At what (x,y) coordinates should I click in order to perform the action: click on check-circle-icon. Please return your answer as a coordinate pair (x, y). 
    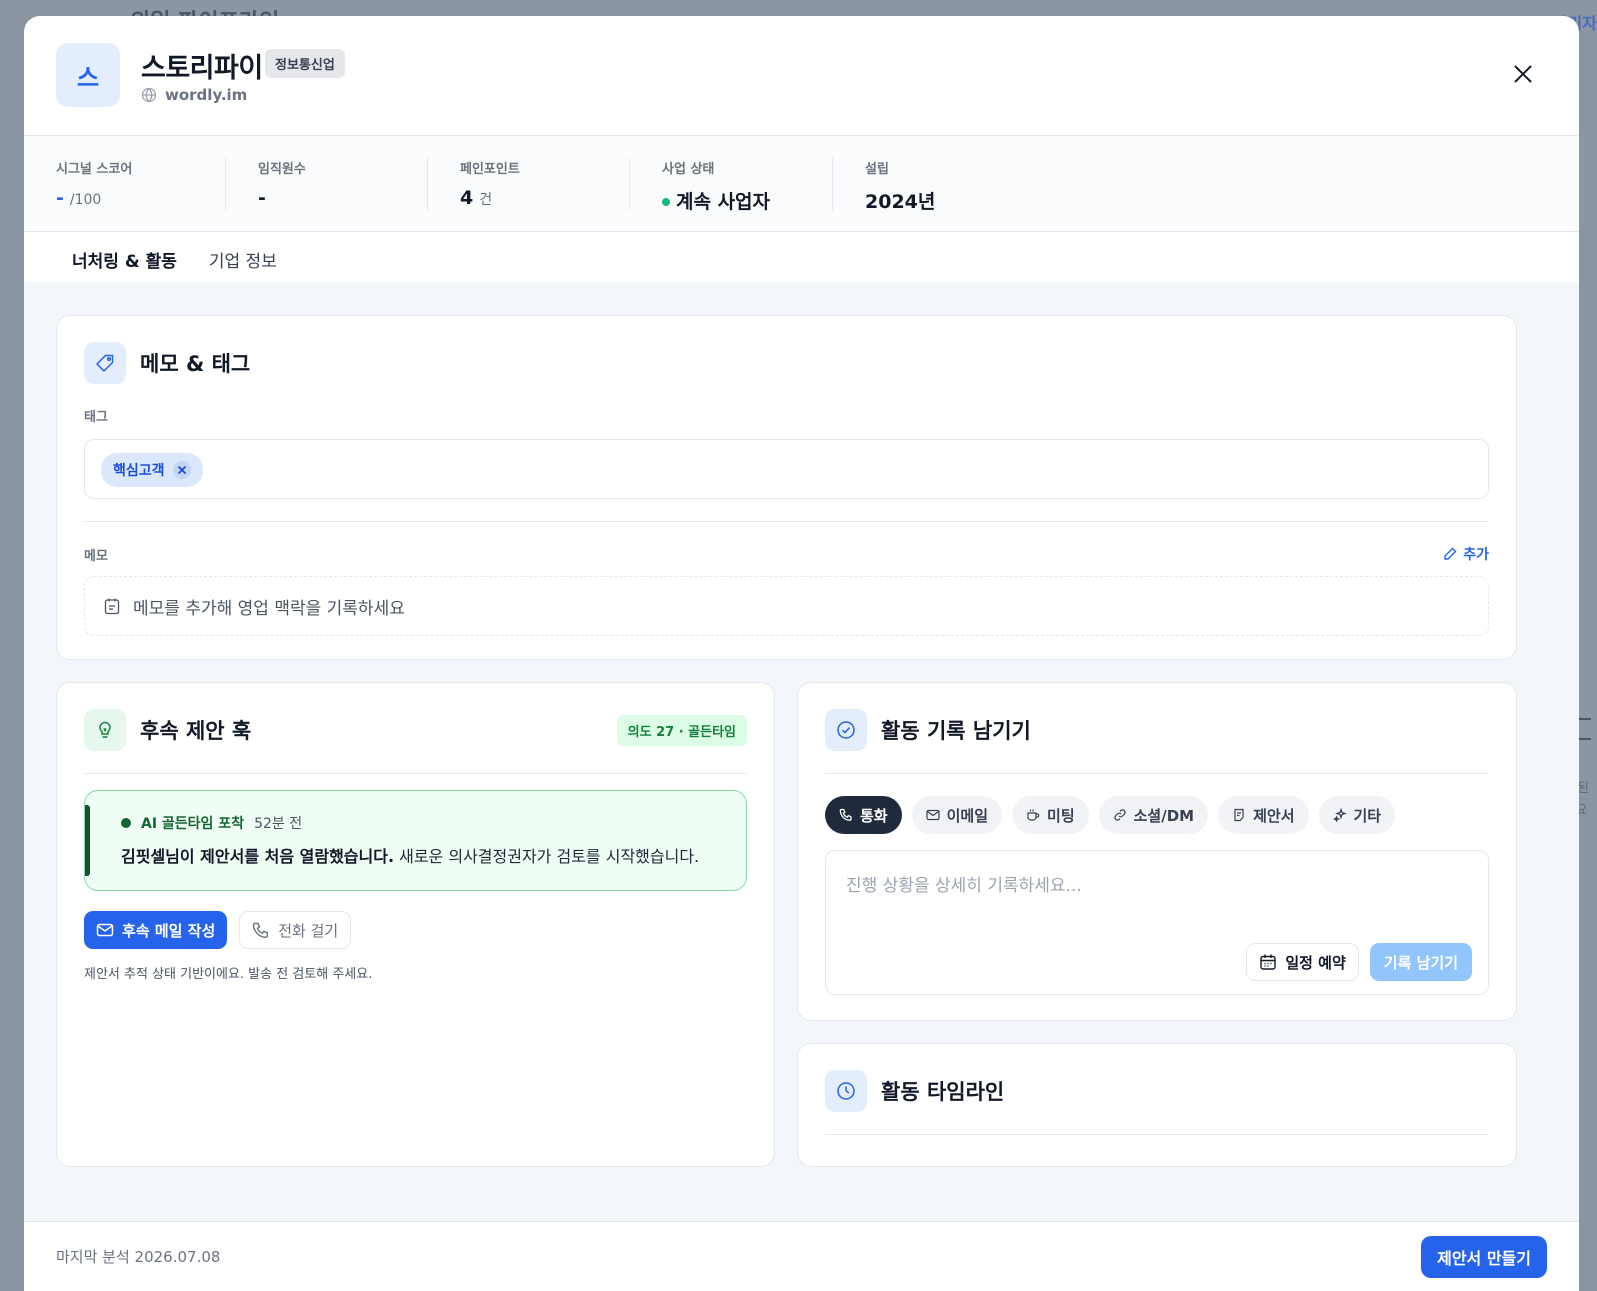
    Looking at the image, I should click on (846, 730).